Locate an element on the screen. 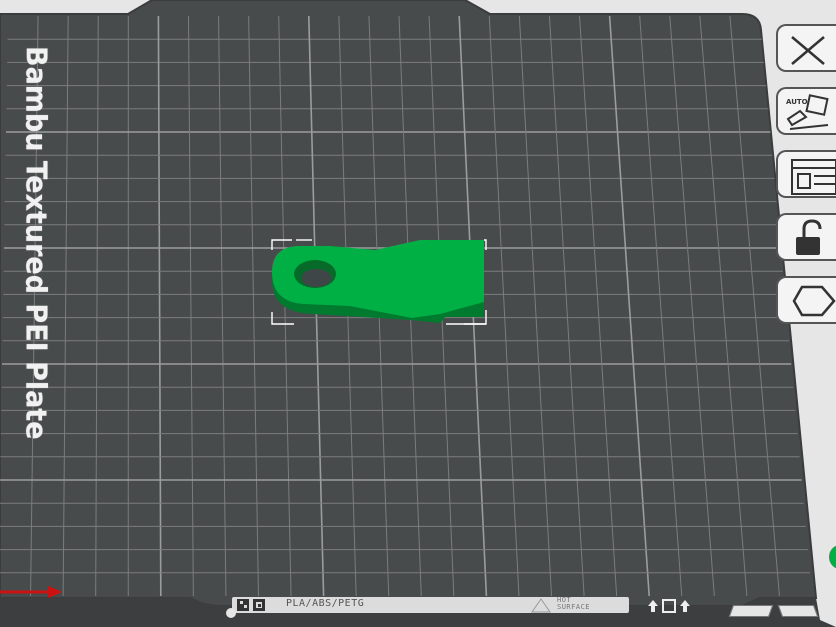 Image resolution: width=836 pixels, height=627 pixels. plate-logo-icon is located at coordinates (251, 605).